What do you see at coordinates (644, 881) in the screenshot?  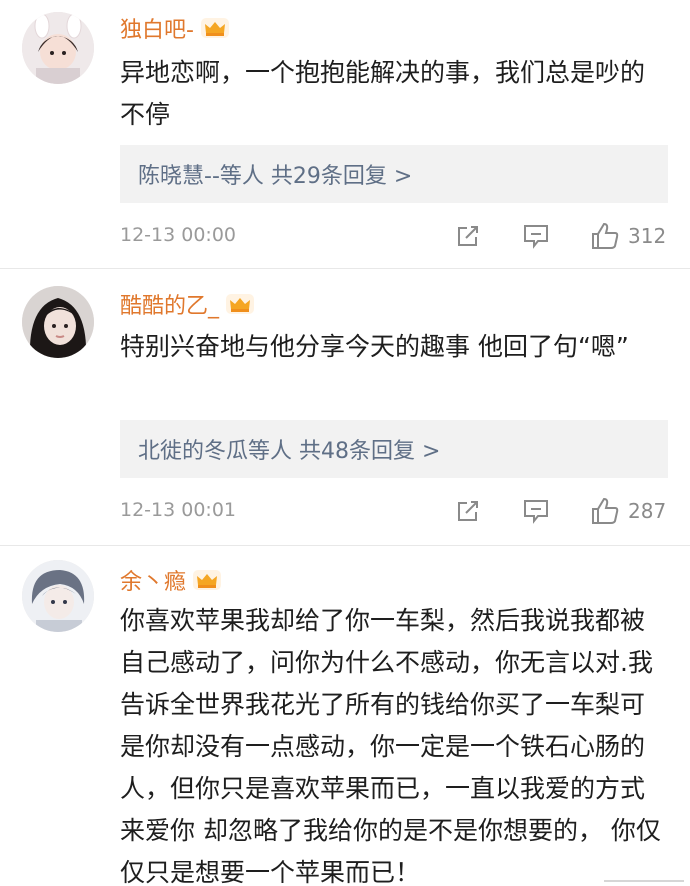 I see `watermark-strip` at bounding box center [644, 881].